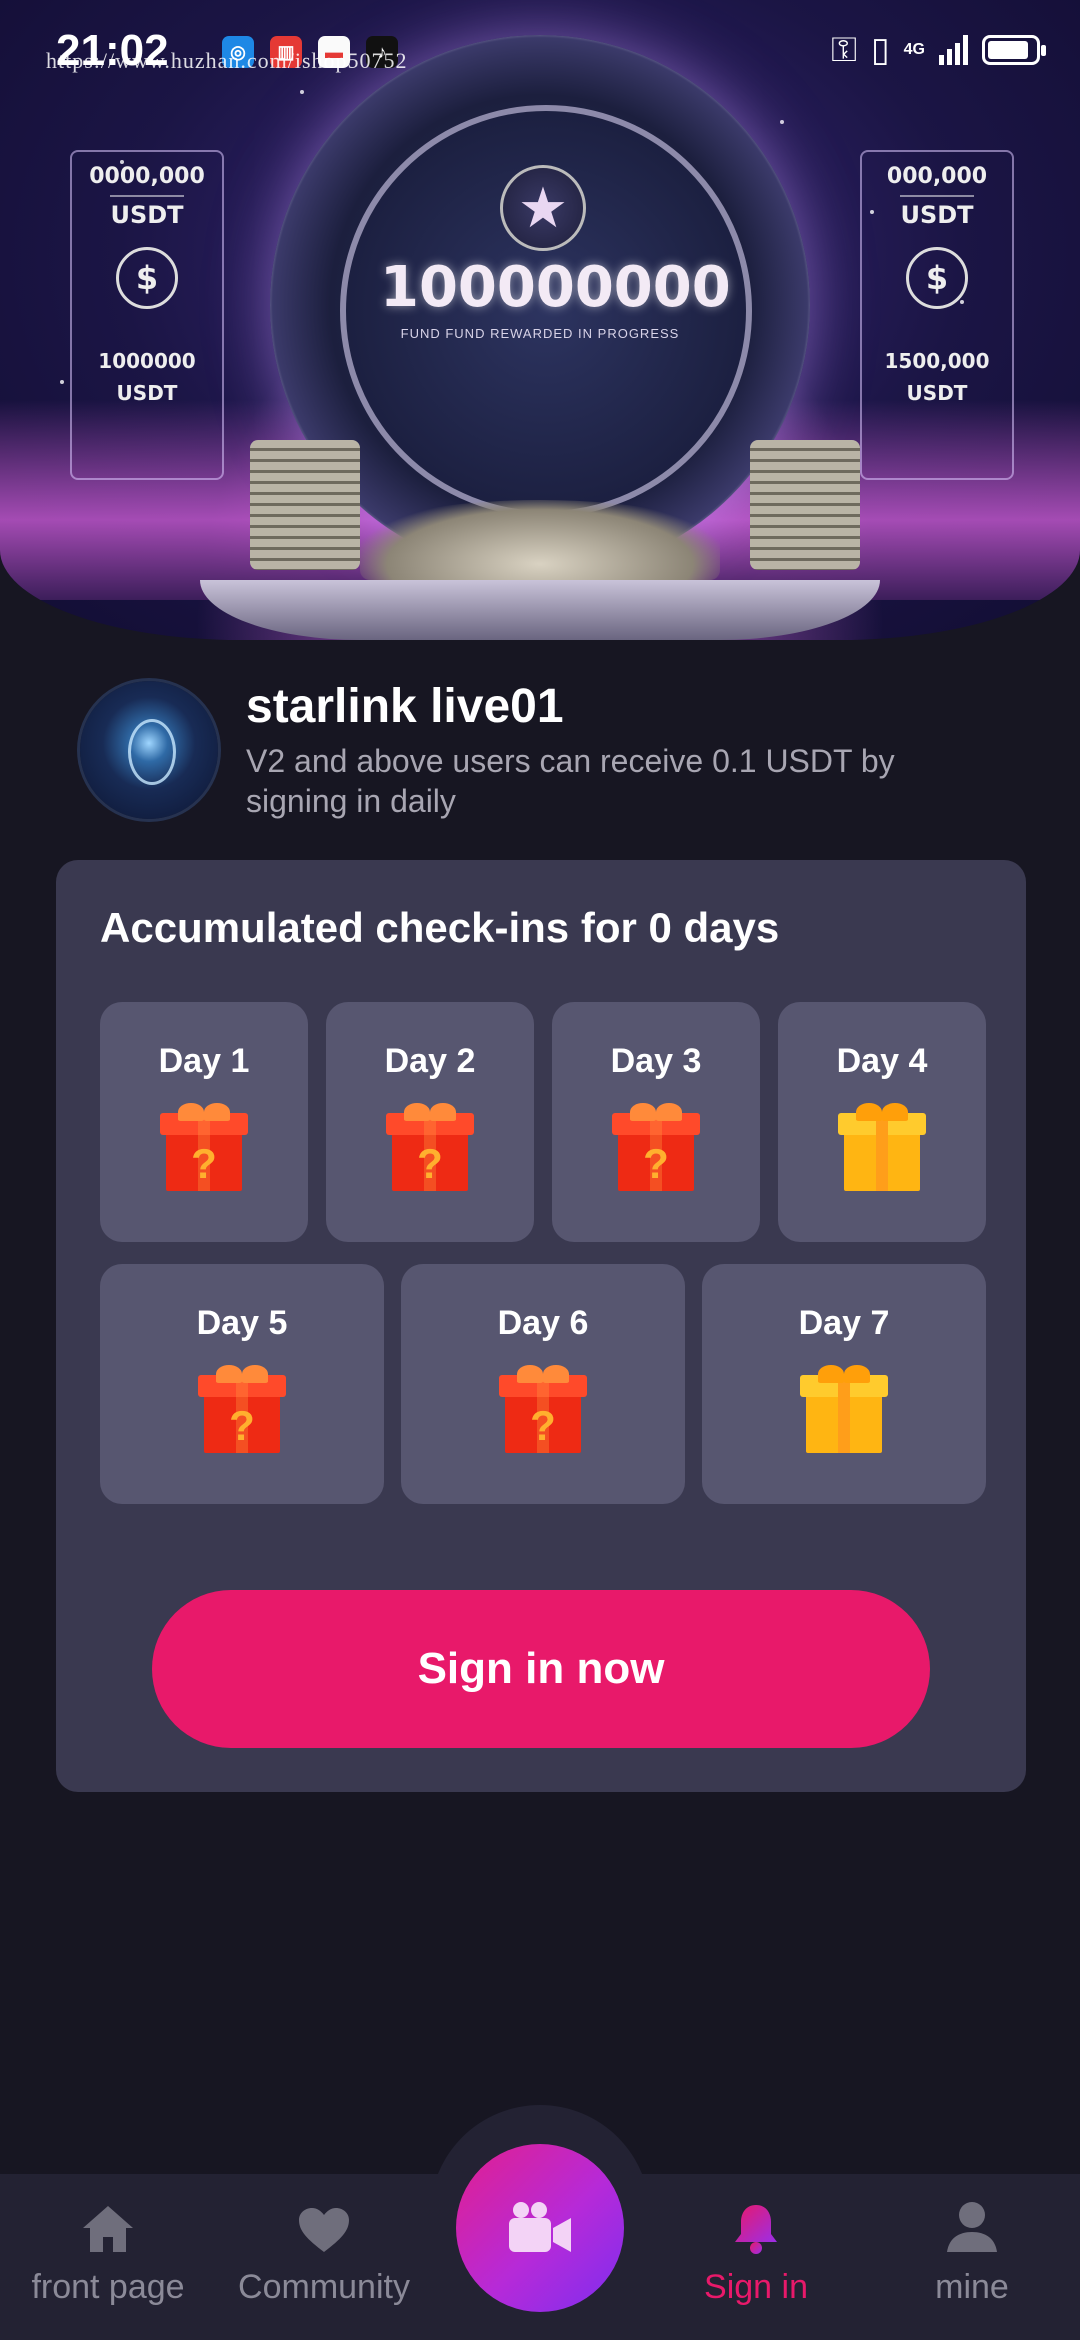  I want to click on day-tile-3: Day 3 ?, so click(656, 1122).